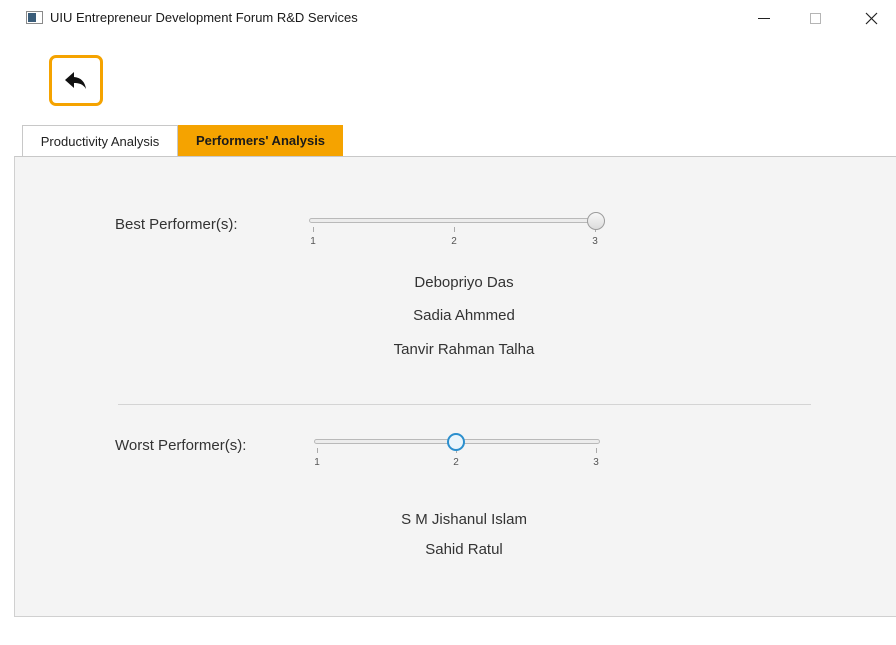 The height and width of the screenshot is (645, 896). I want to click on worst-performer-slider: 1 2 3, so click(457, 453).